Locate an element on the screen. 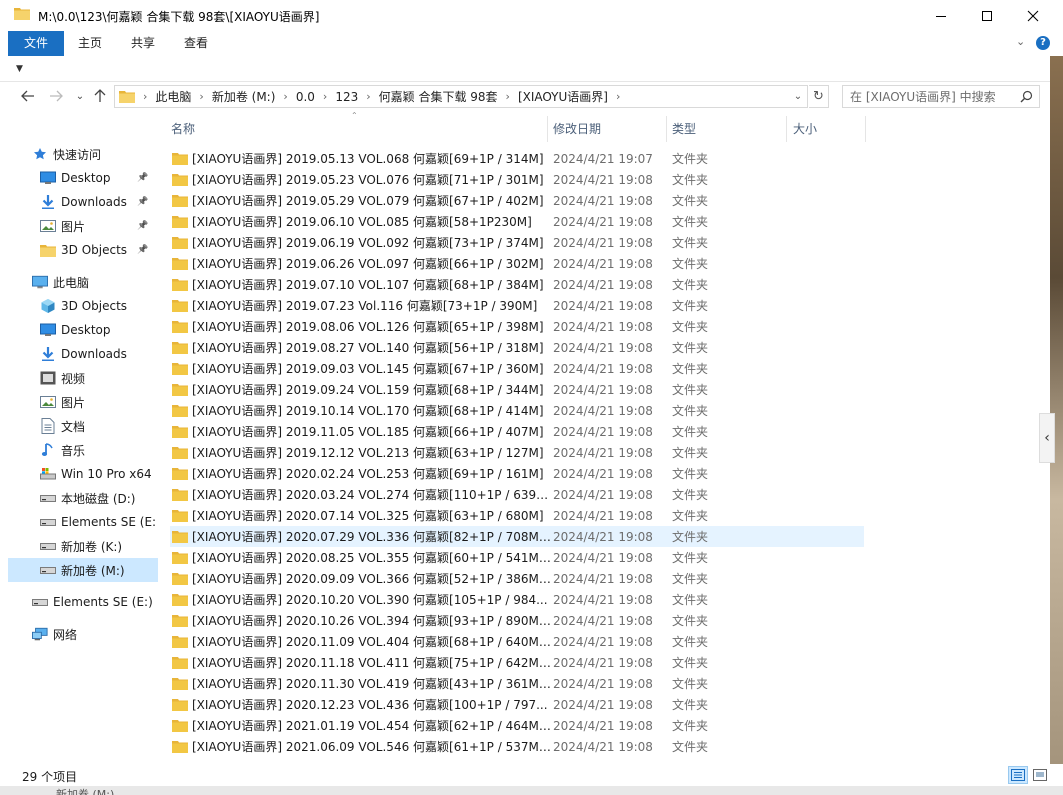 Image resolution: width=1063 pixels, height=795 pixels. breadcrumb-item: 0.0 is located at coordinates (305, 97).